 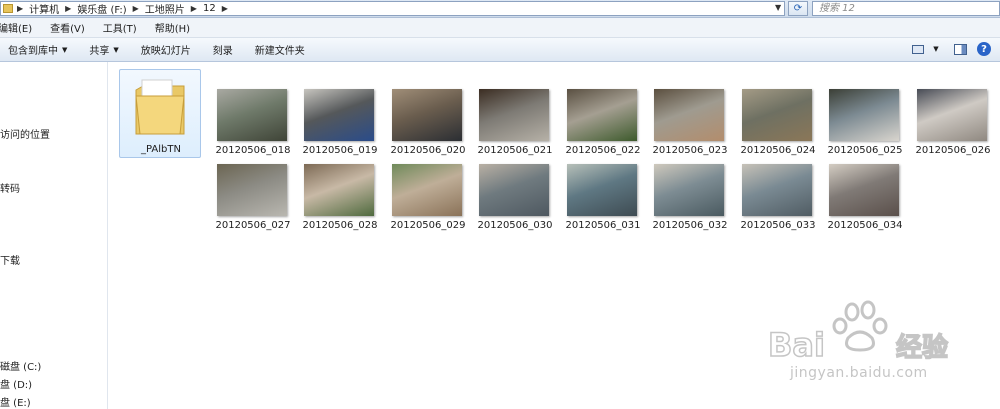 What do you see at coordinates (120, 27) in the screenshot?
I see `menu-tools: 工具(T)` at bounding box center [120, 27].